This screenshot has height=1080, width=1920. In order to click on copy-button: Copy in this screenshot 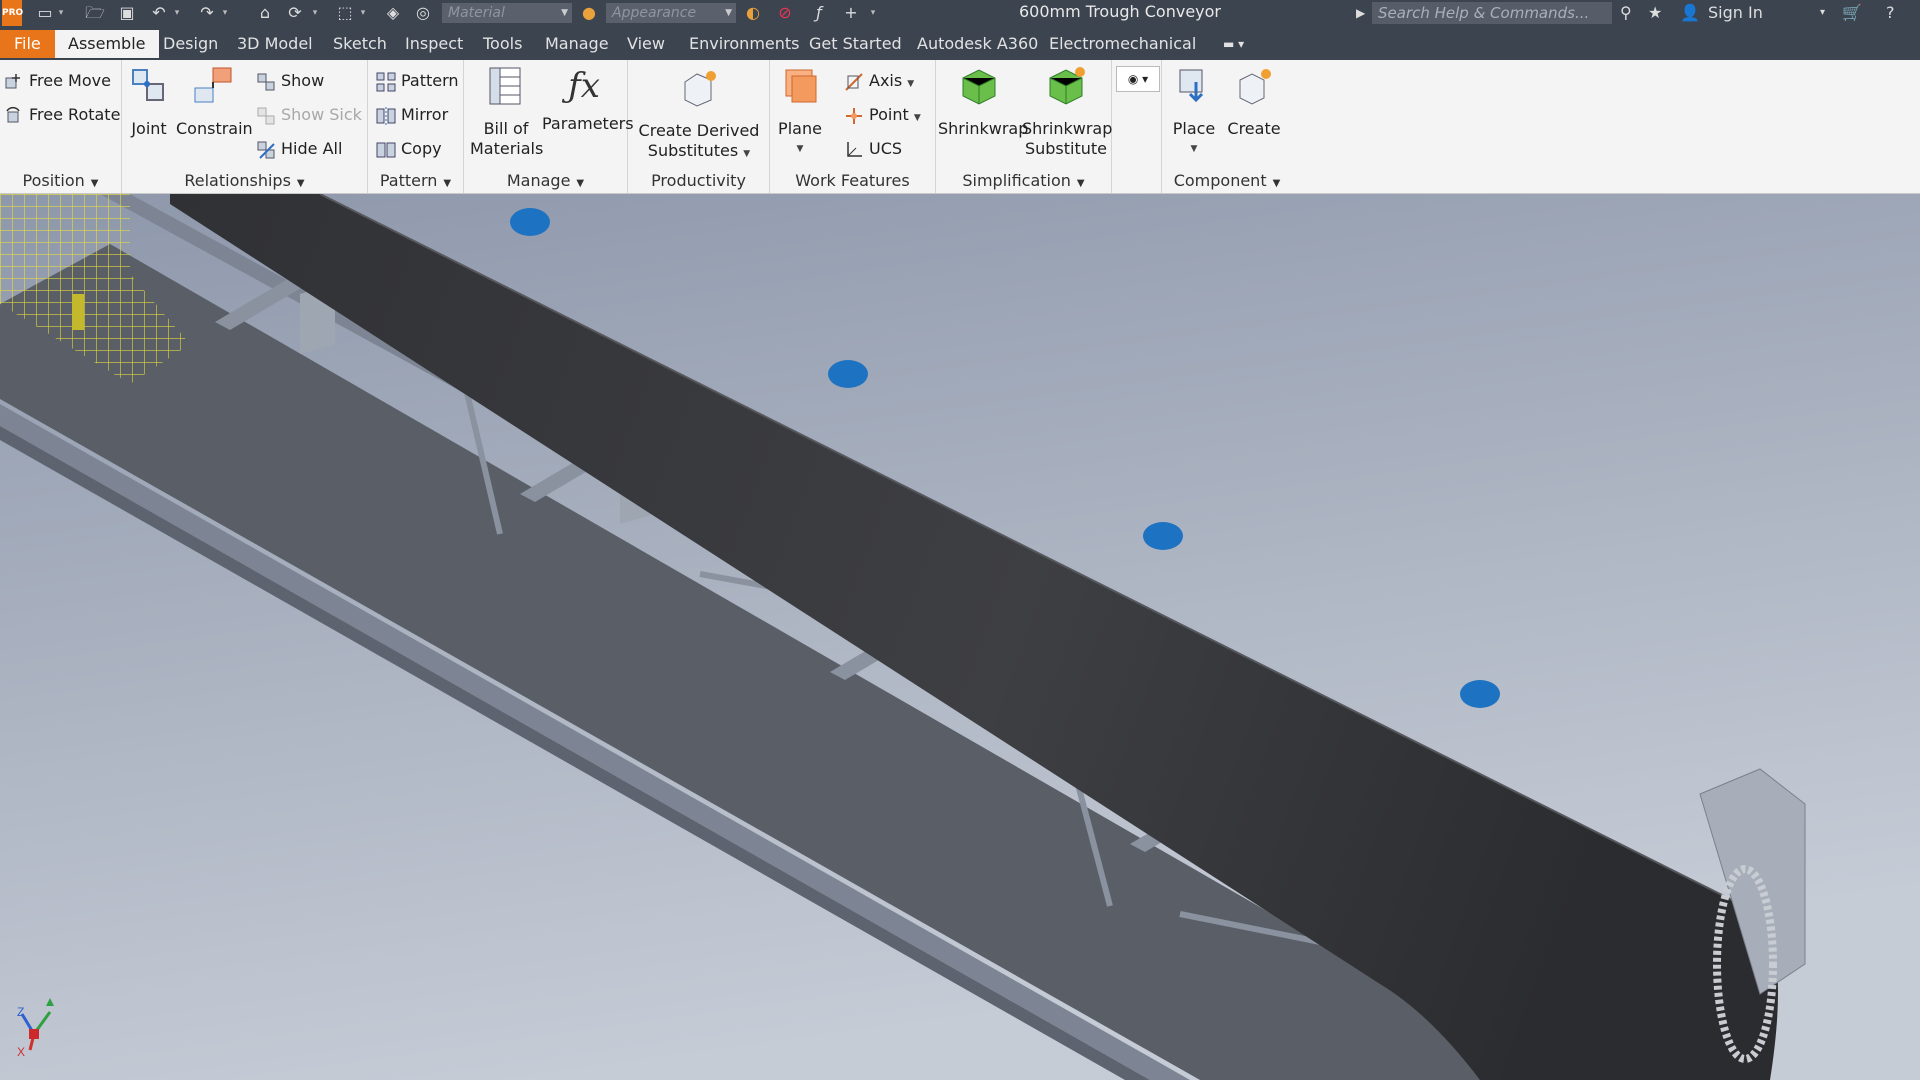, I will do `click(409, 149)`.